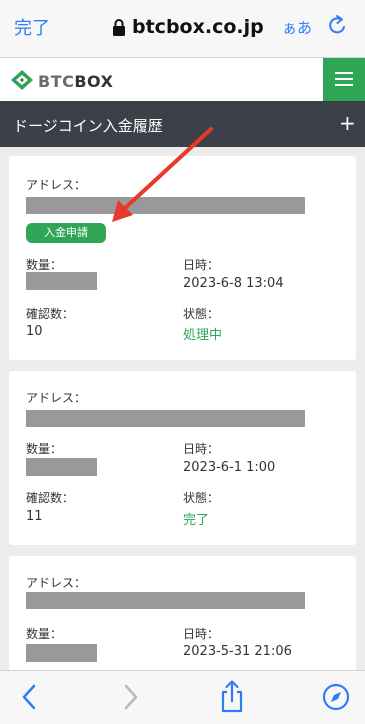 The width and height of the screenshot is (365, 724). What do you see at coordinates (198, 27) in the screenshot?
I see `url-text: btcbox.co.jp` at bounding box center [198, 27].